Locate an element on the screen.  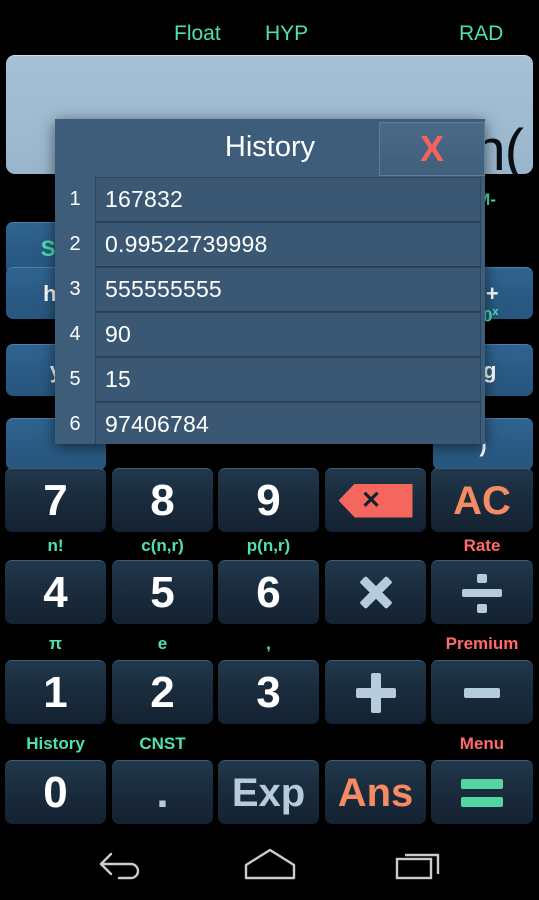
key-8: 8 is located at coordinates (162, 500).